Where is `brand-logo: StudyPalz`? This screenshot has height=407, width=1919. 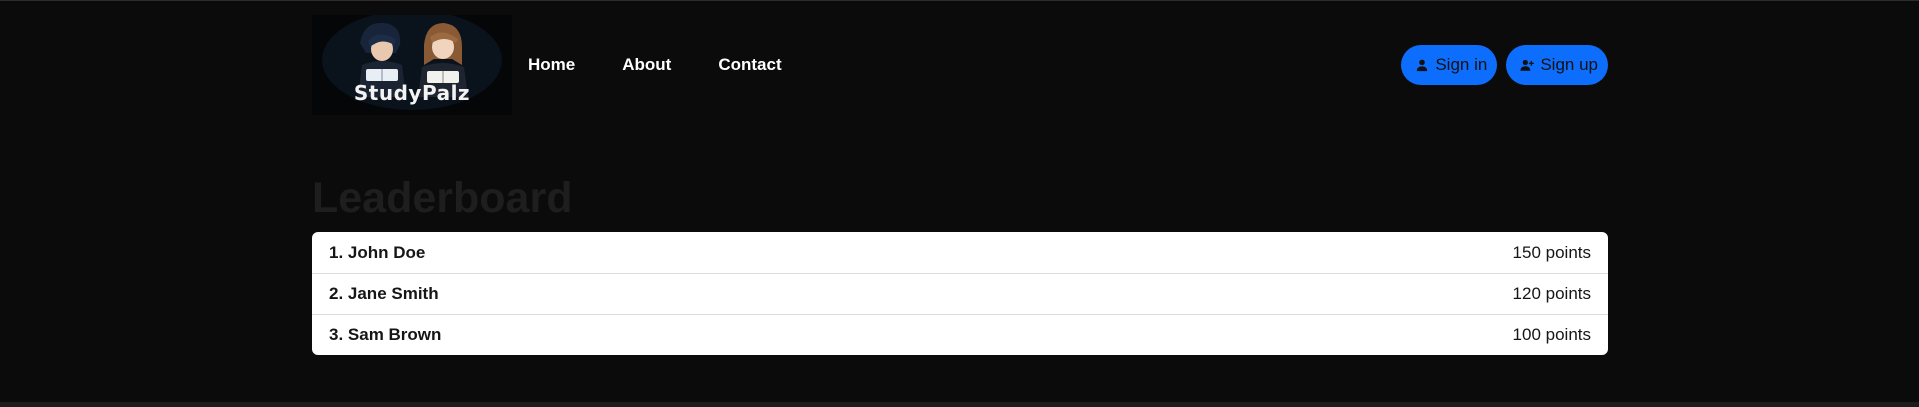 brand-logo: StudyPalz is located at coordinates (412, 65).